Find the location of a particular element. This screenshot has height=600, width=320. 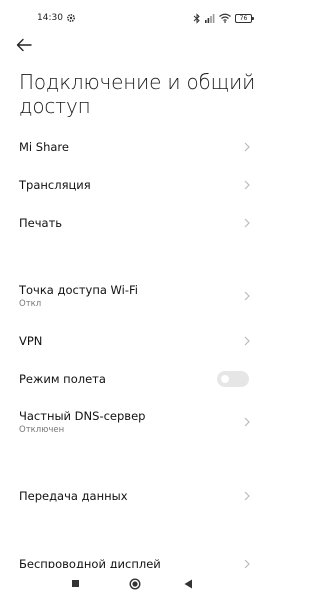

battery-icon: 76 is located at coordinates (244, 18).